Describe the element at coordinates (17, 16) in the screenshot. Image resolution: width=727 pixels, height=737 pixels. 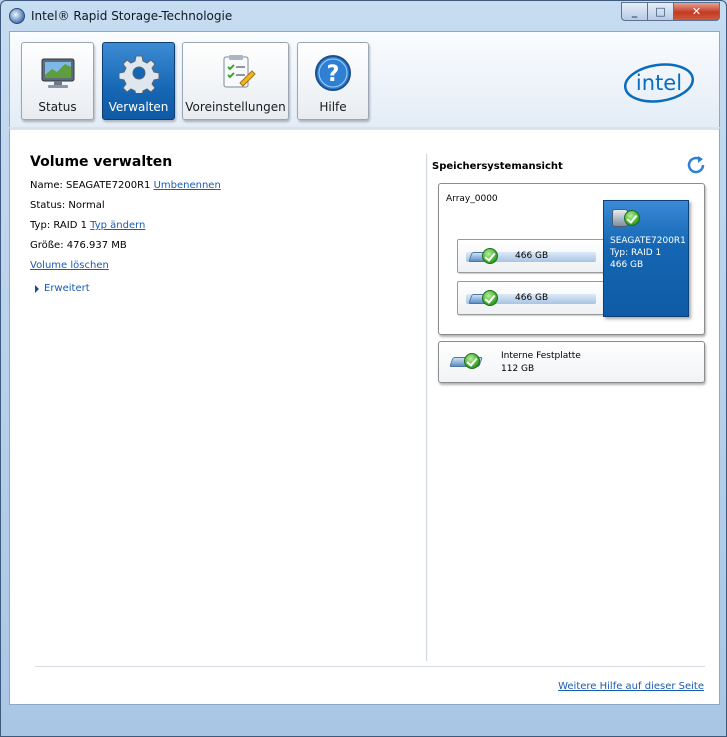
I see `app-icon` at that location.